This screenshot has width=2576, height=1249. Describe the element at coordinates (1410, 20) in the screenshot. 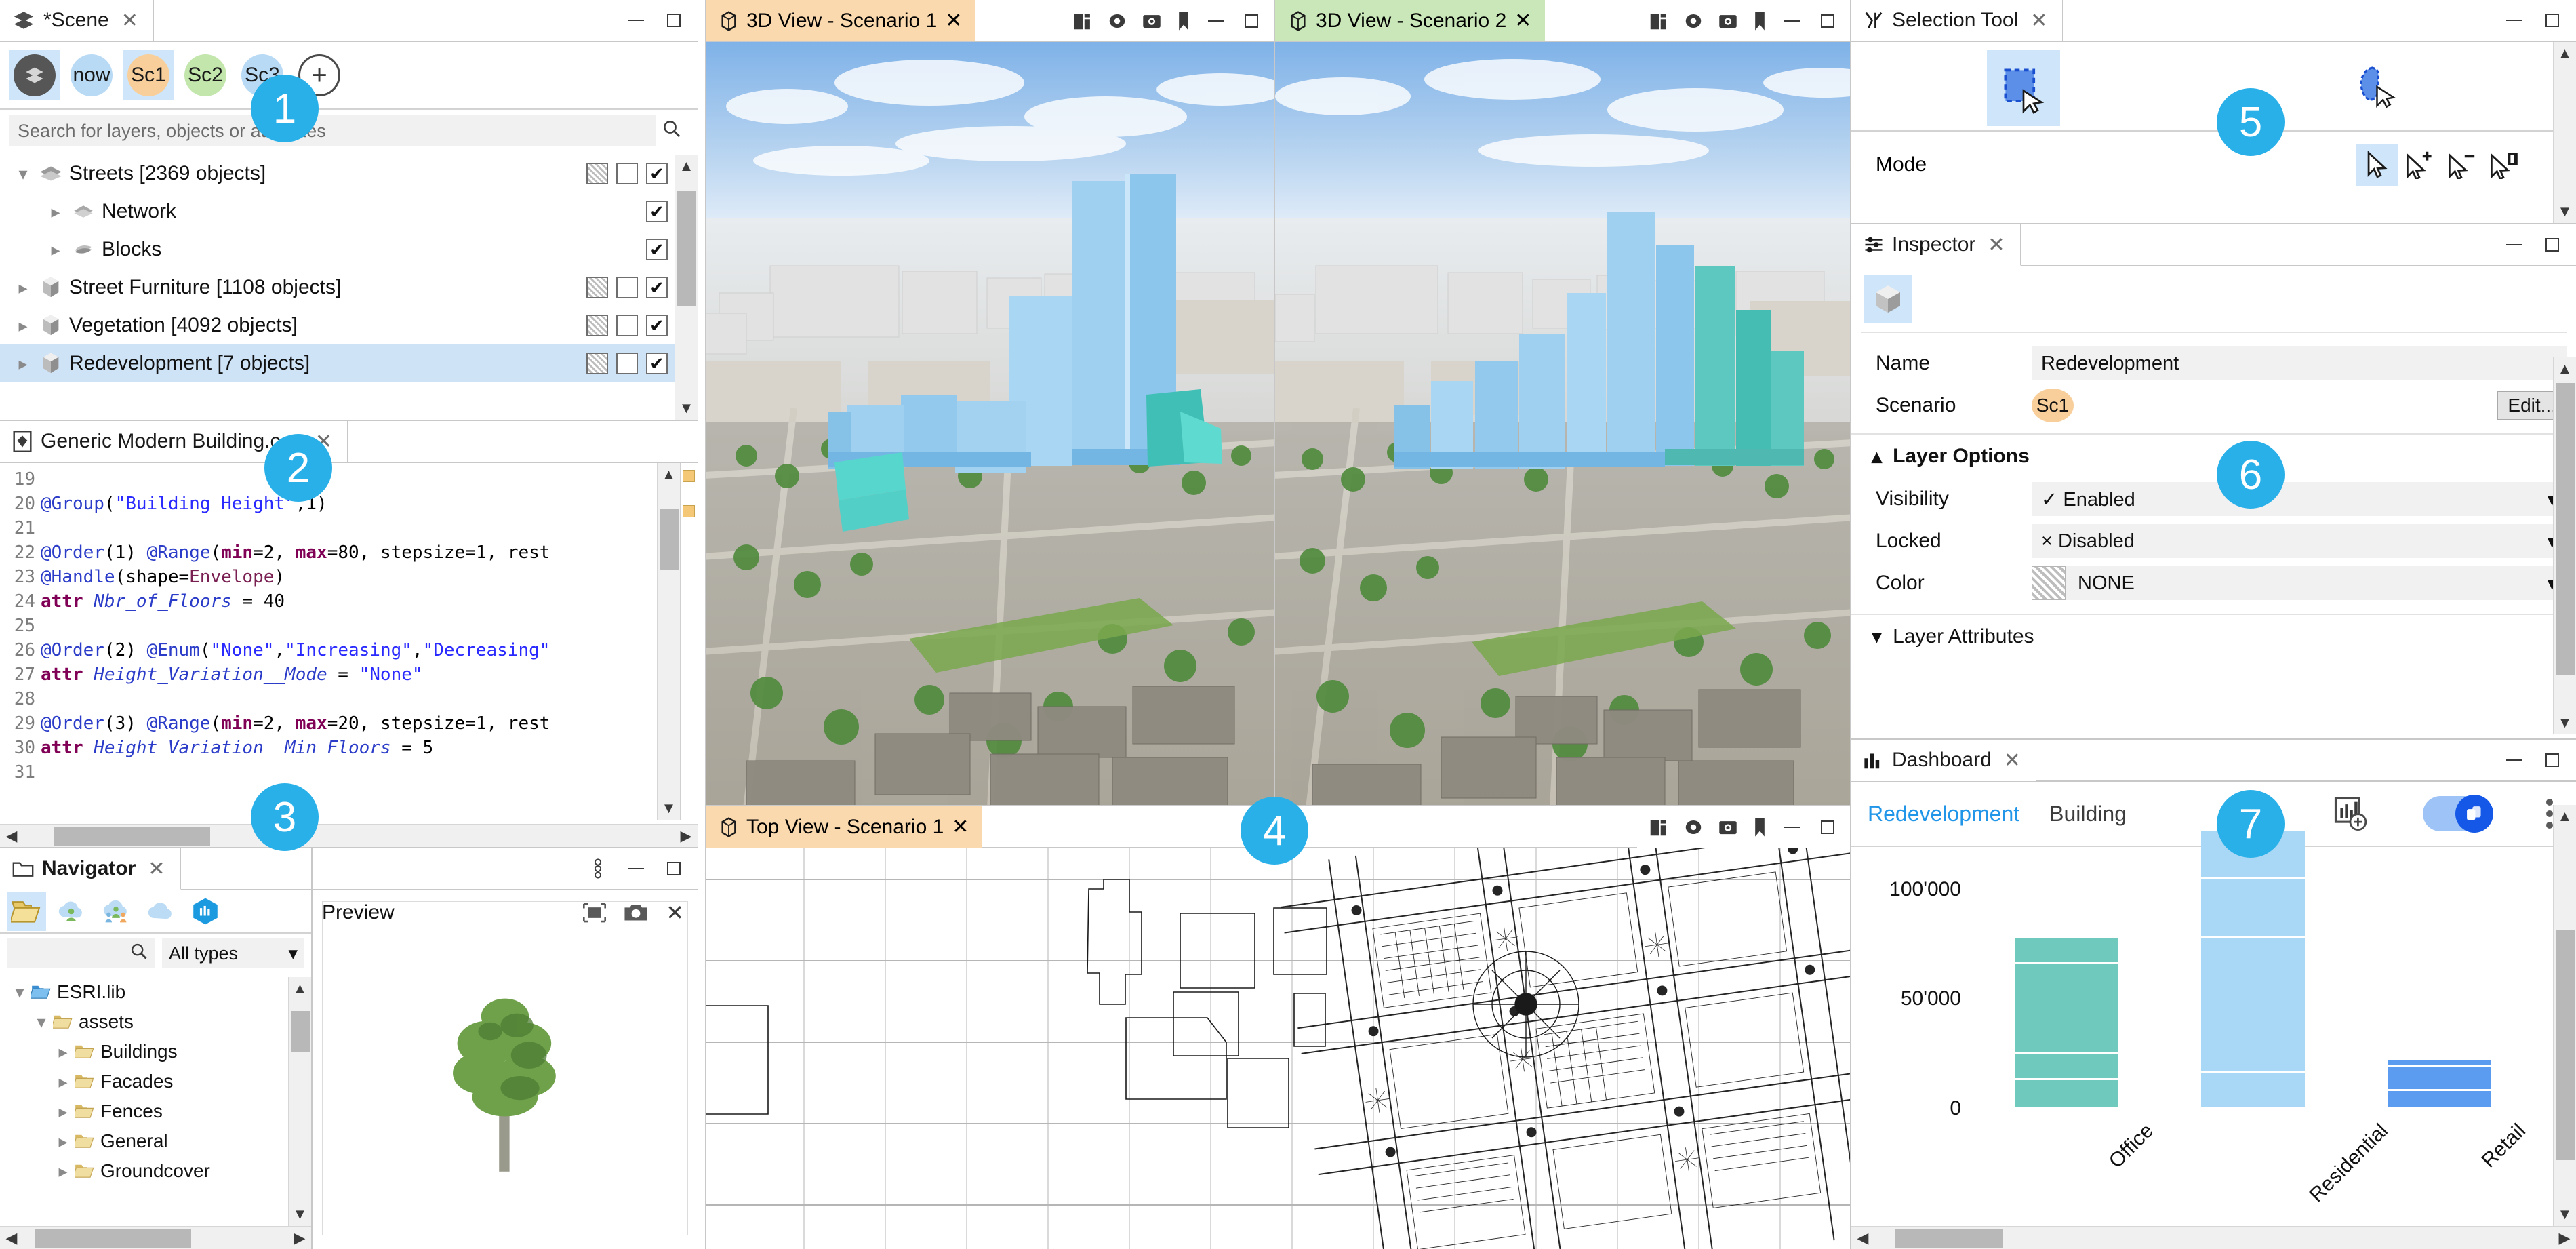

I see `tab-3d-view-scenario-2: 3D View - Scenario 2 ✕` at that location.